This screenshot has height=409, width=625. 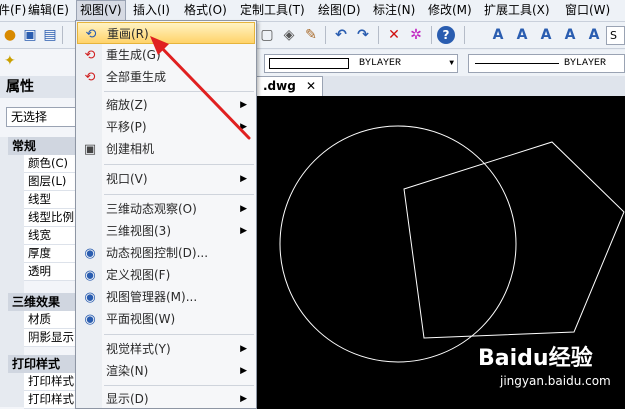 I want to click on menu-item-redraw: ⟲ 重画(R), so click(x=166, y=33).